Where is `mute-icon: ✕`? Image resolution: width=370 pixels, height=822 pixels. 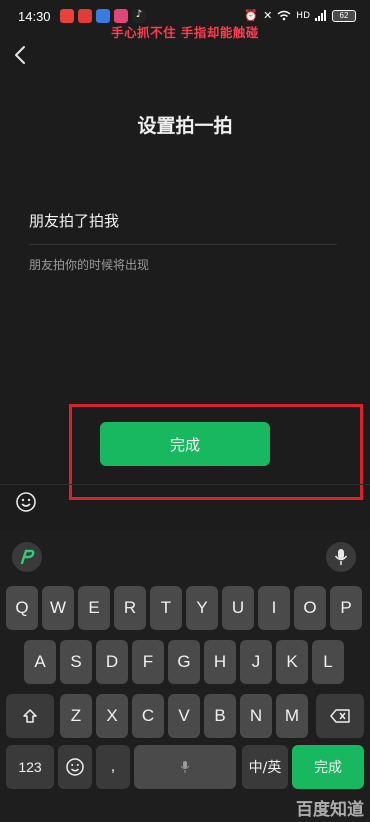
mute-icon: ✕ is located at coordinates (268, 15).